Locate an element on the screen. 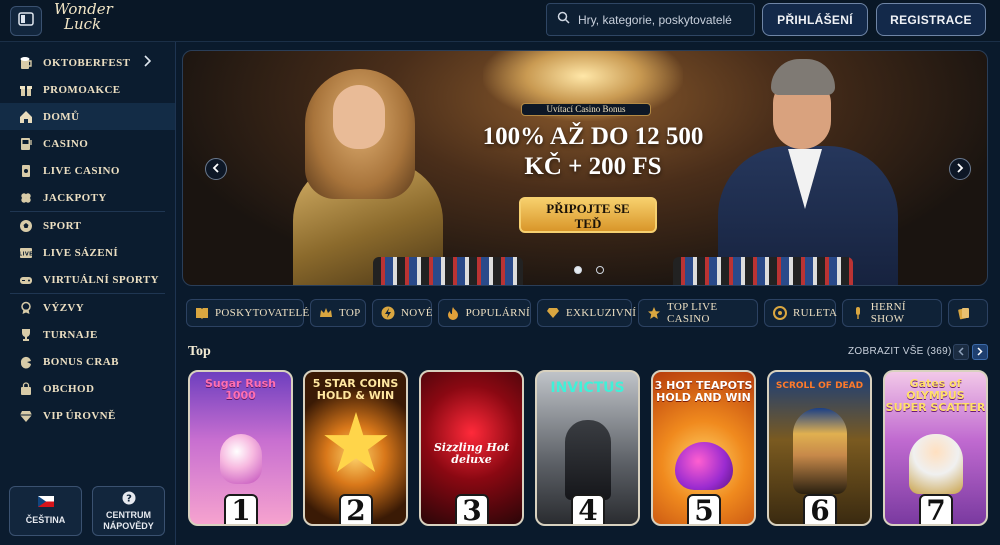 The height and width of the screenshot is (545, 1000). search-input is located at coordinates (663, 19).